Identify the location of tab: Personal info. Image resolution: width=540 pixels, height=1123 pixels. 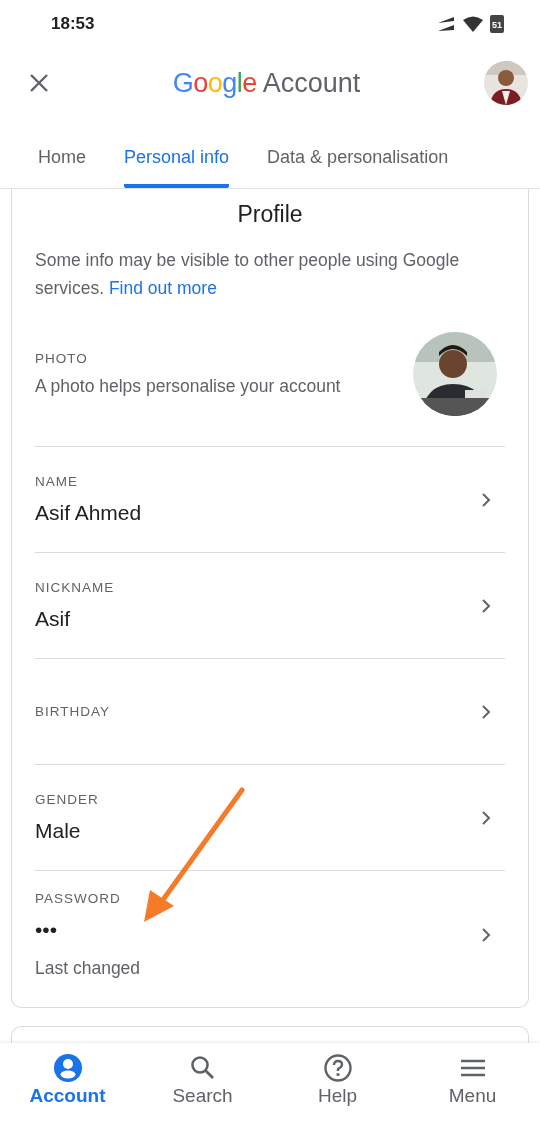
(177, 167).